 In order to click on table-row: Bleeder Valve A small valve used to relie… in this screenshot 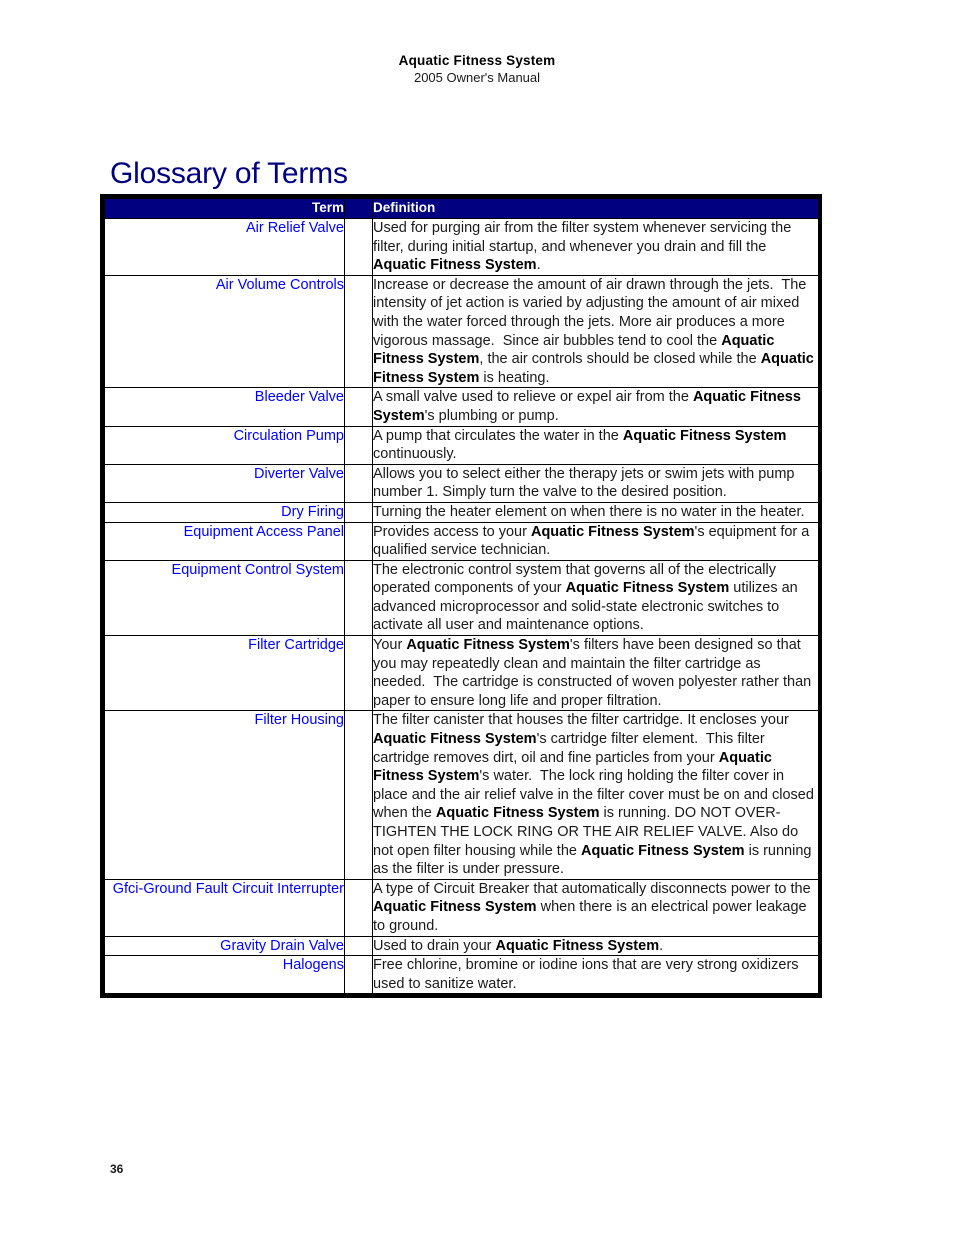, I will do `click(461, 407)`.